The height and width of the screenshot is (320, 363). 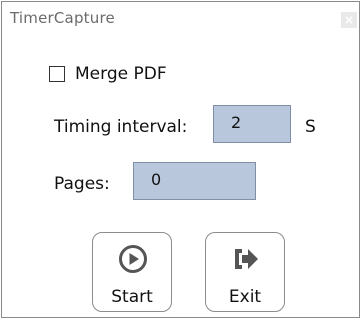 I want to click on exit-icon, so click(x=246, y=259).